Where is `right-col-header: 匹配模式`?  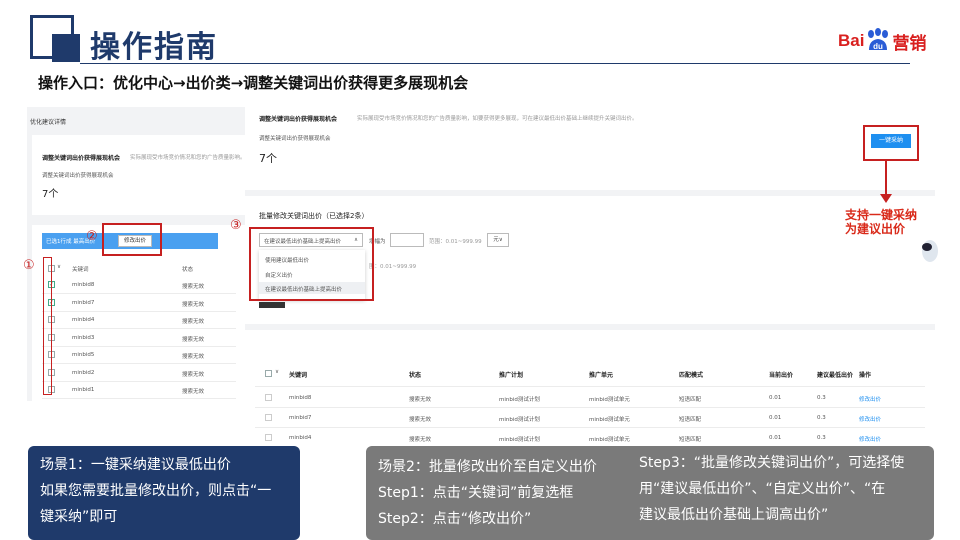 right-col-header: 匹配模式 is located at coordinates (691, 375).